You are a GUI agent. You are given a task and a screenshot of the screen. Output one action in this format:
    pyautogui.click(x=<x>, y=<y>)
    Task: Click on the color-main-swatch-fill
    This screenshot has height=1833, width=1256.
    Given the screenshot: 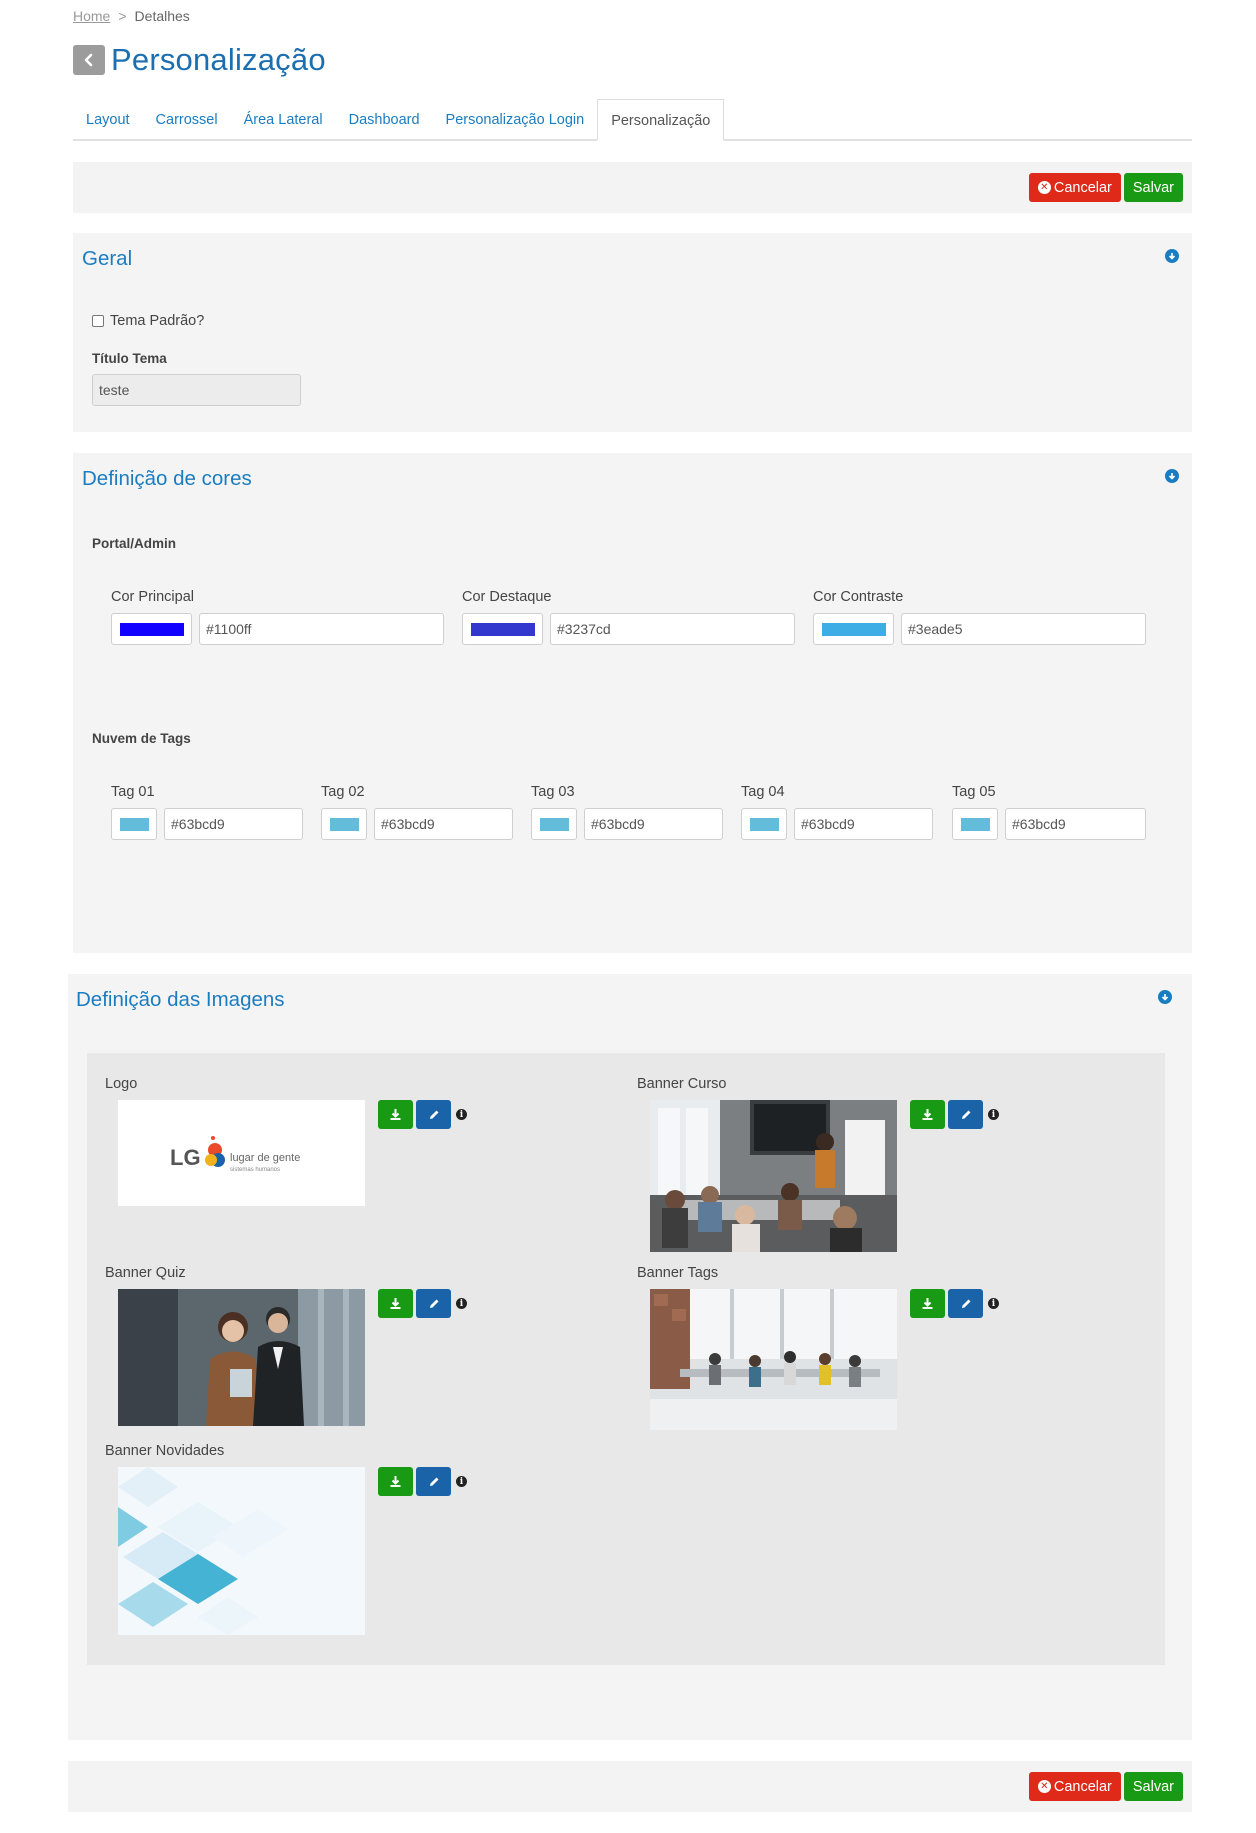 What is the action you would take?
    pyautogui.click(x=151, y=629)
    